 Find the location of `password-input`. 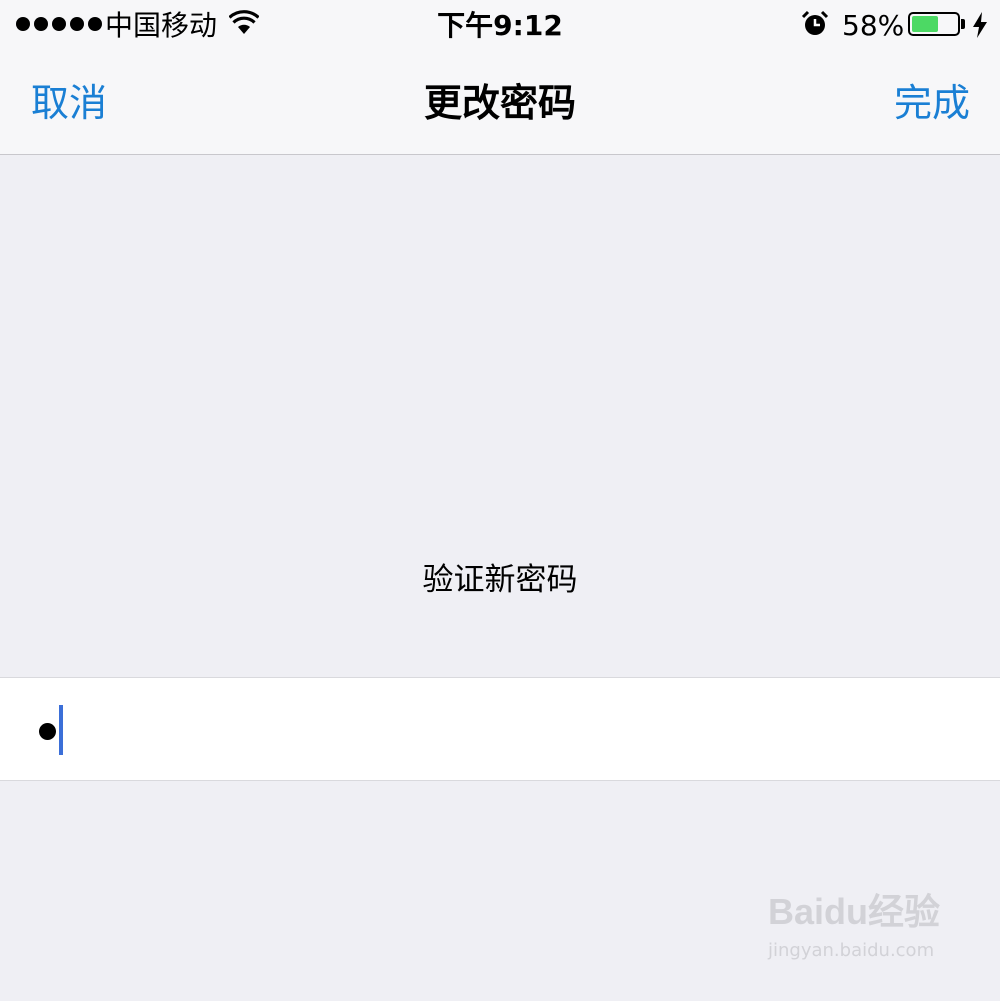

password-input is located at coordinates (500, 729).